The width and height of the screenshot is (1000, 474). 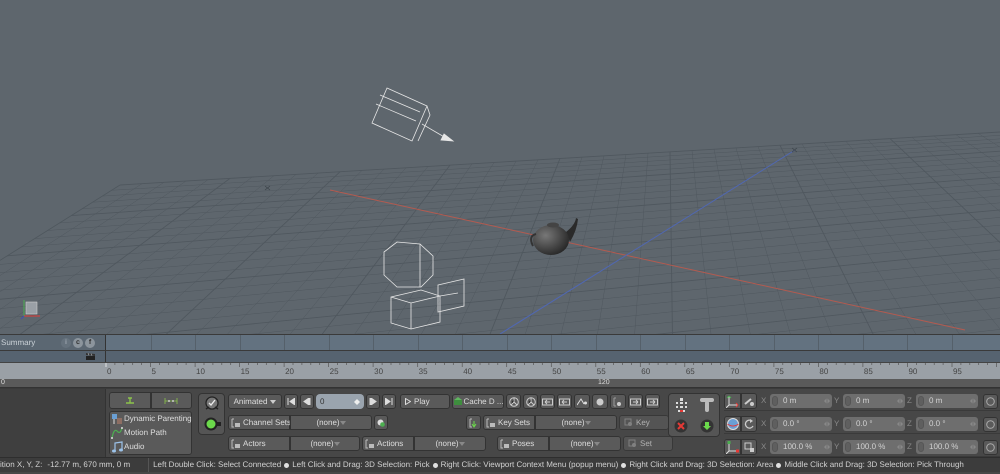 What do you see at coordinates (764, 401) in the screenshot?
I see `axis-label: X` at bounding box center [764, 401].